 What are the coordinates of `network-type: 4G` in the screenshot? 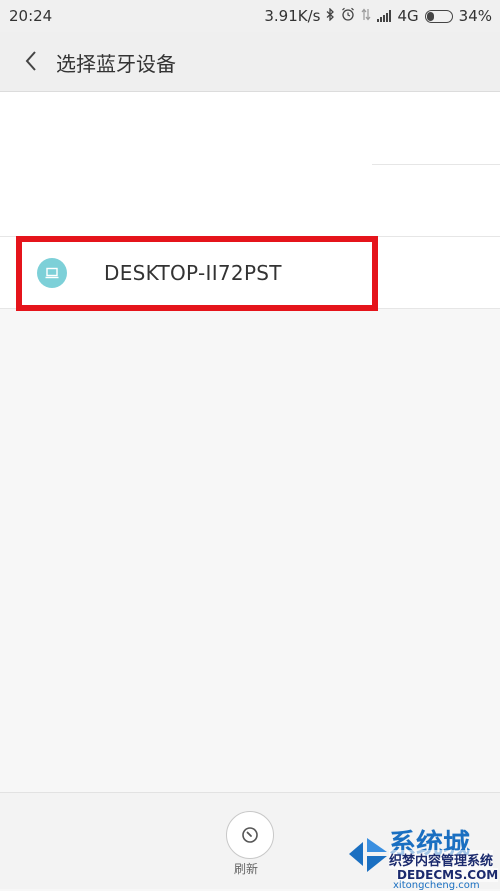 It's located at (408, 16).